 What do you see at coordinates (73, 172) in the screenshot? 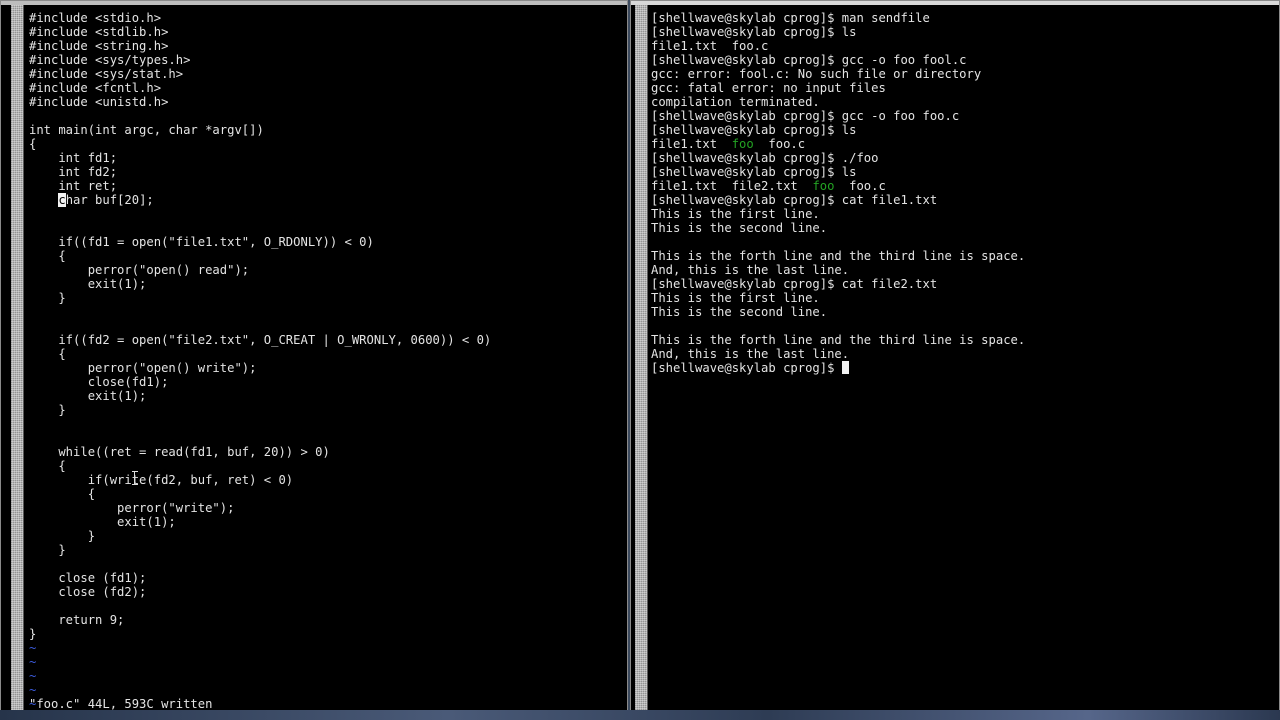
I see `code-line: int fd2;` at bounding box center [73, 172].